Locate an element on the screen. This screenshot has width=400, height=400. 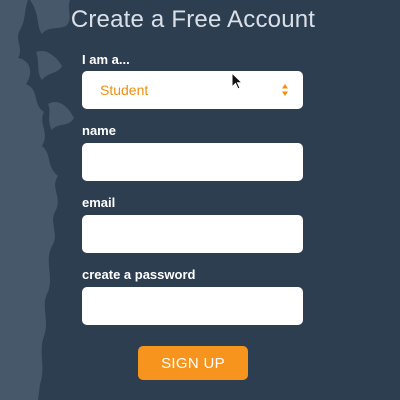
form-title: Create a Free Account is located at coordinates (193, 19).